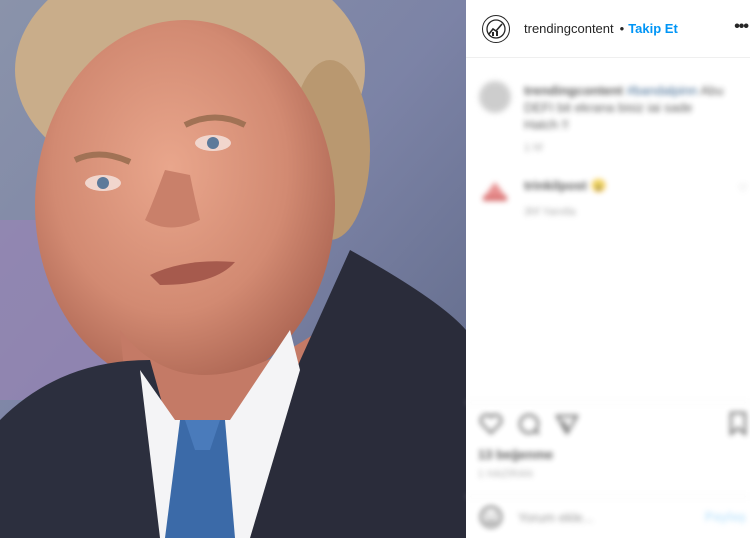  I want to click on comment-input, so click(593, 517).